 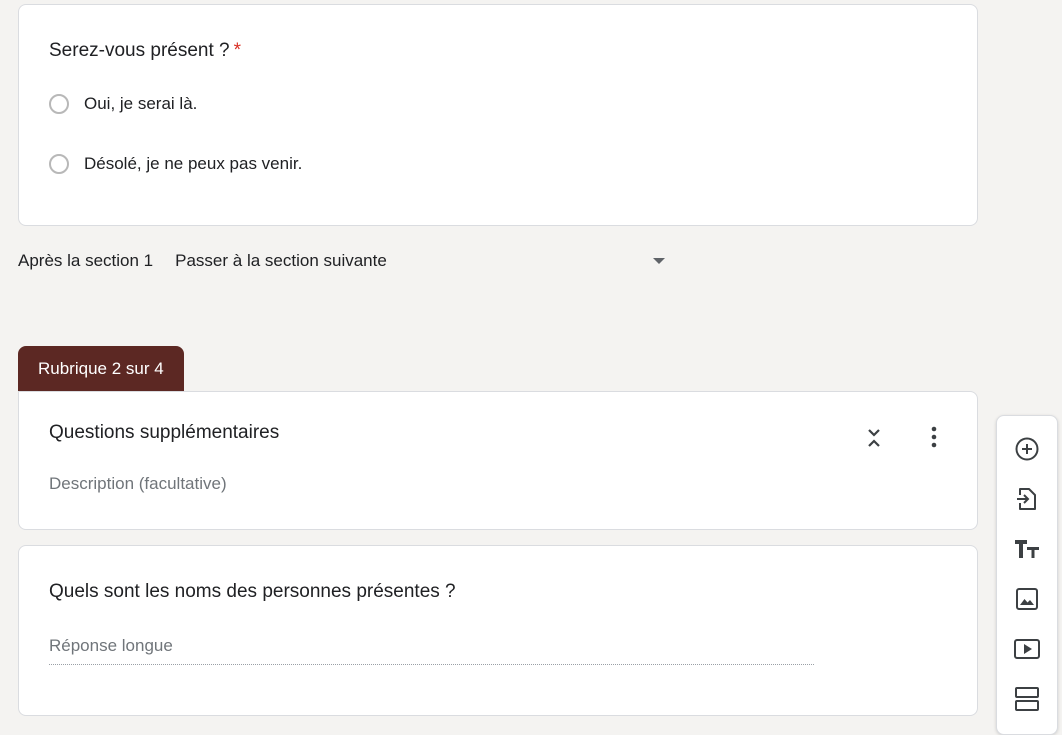 I want to click on question-title: Serez-vous présent ? *, so click(x=145, y=51).